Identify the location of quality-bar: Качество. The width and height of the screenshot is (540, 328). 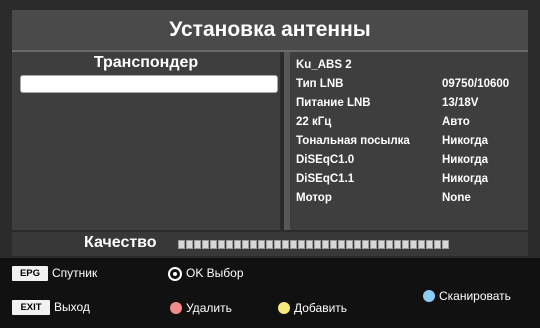
(270, 244).